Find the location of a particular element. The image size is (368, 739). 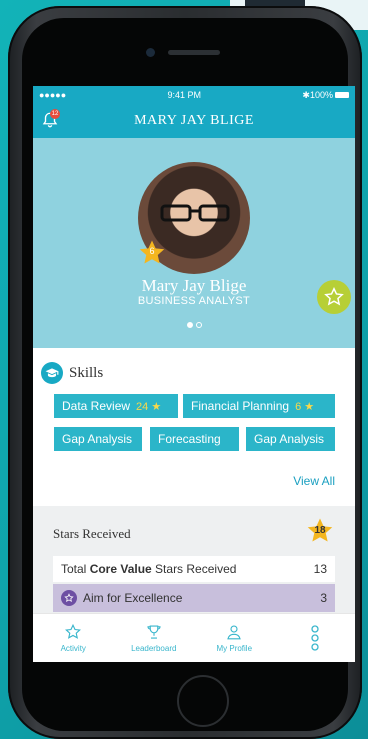

skills-header: Skills is located at coordinates (194, 373).